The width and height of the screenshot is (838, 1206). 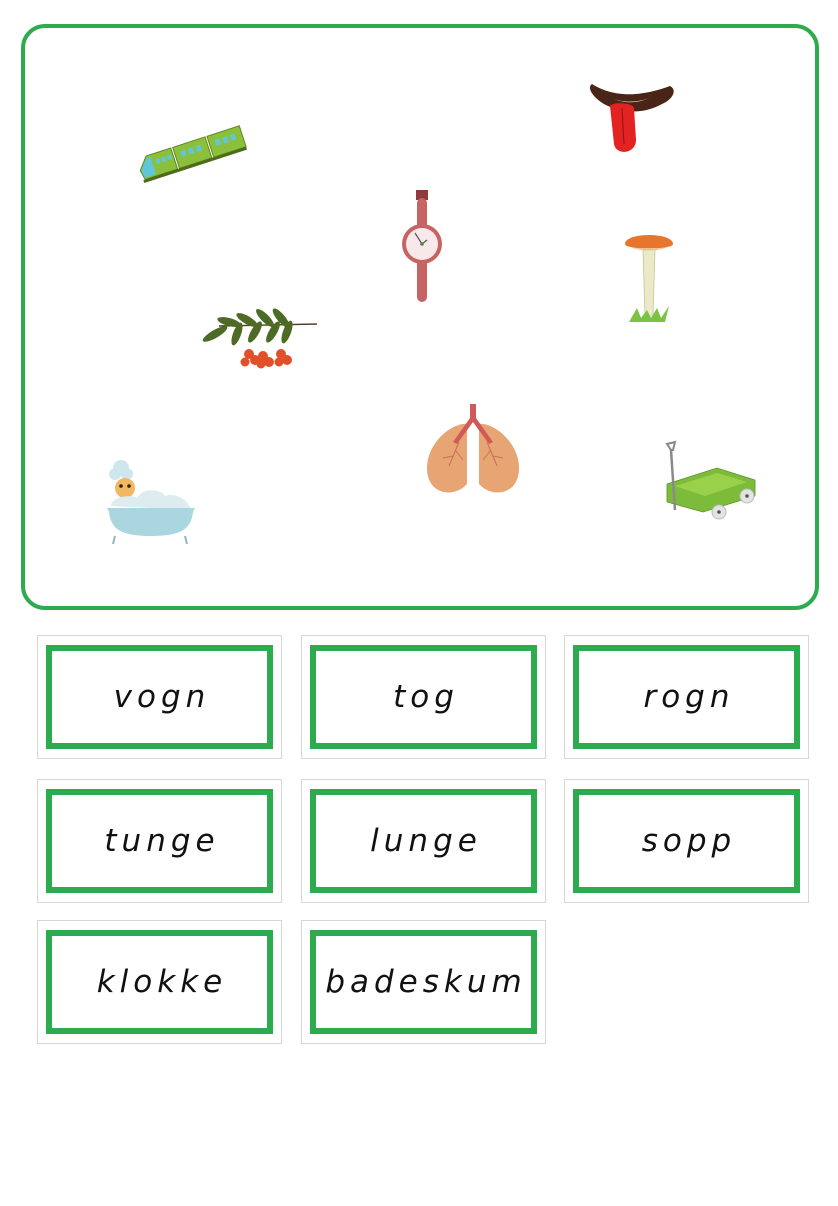 I want to click on picture-train, so click(x=191, y=152).